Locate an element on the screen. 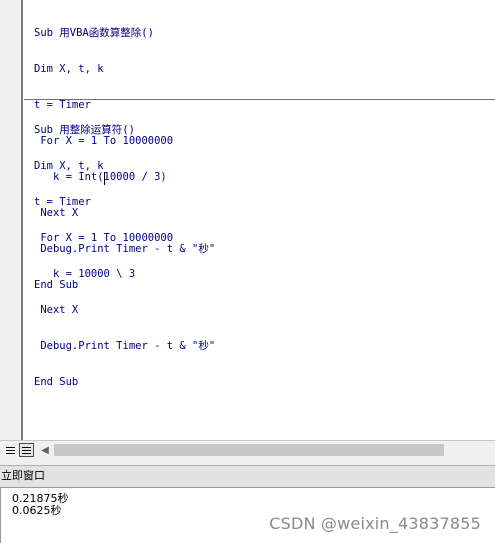  code-line: For X = 1 To 10000000 is located at coordinates (124, 238).